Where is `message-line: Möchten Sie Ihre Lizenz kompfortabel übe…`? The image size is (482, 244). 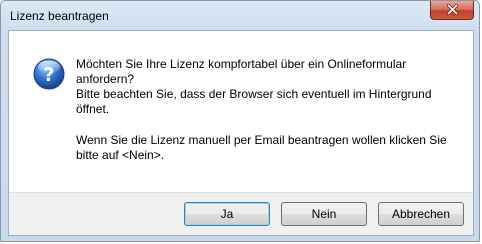 message-line: Möchten Sie Ihre Lizenz kompfortabel übe… is located at coordinates (241, 64).